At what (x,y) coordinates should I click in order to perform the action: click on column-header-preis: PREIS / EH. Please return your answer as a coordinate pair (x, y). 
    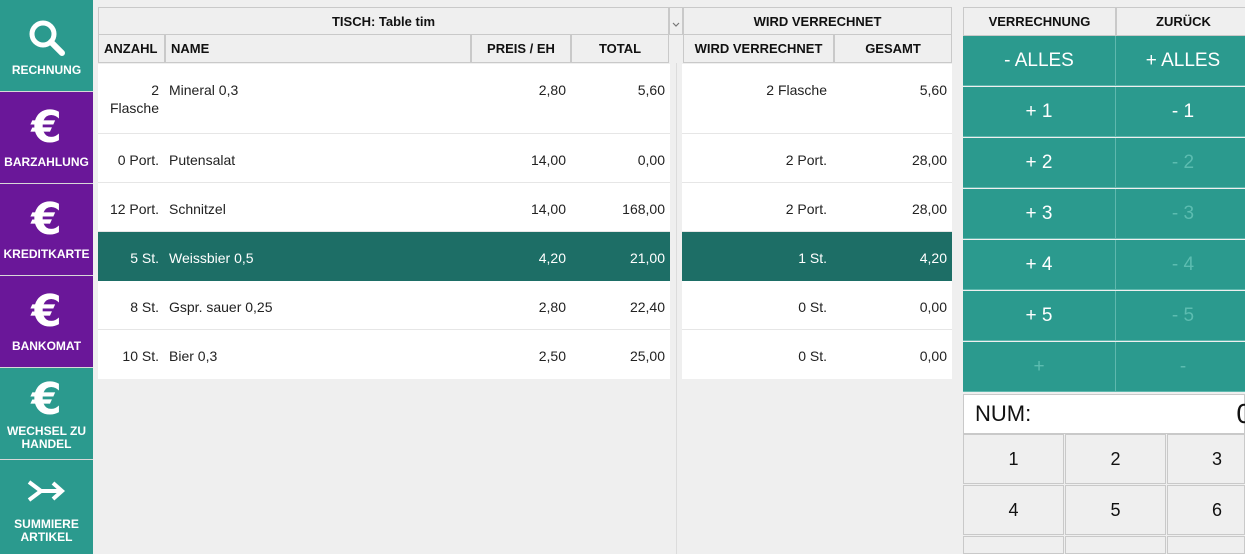
    Looking at the image, I should click on (521, 49).